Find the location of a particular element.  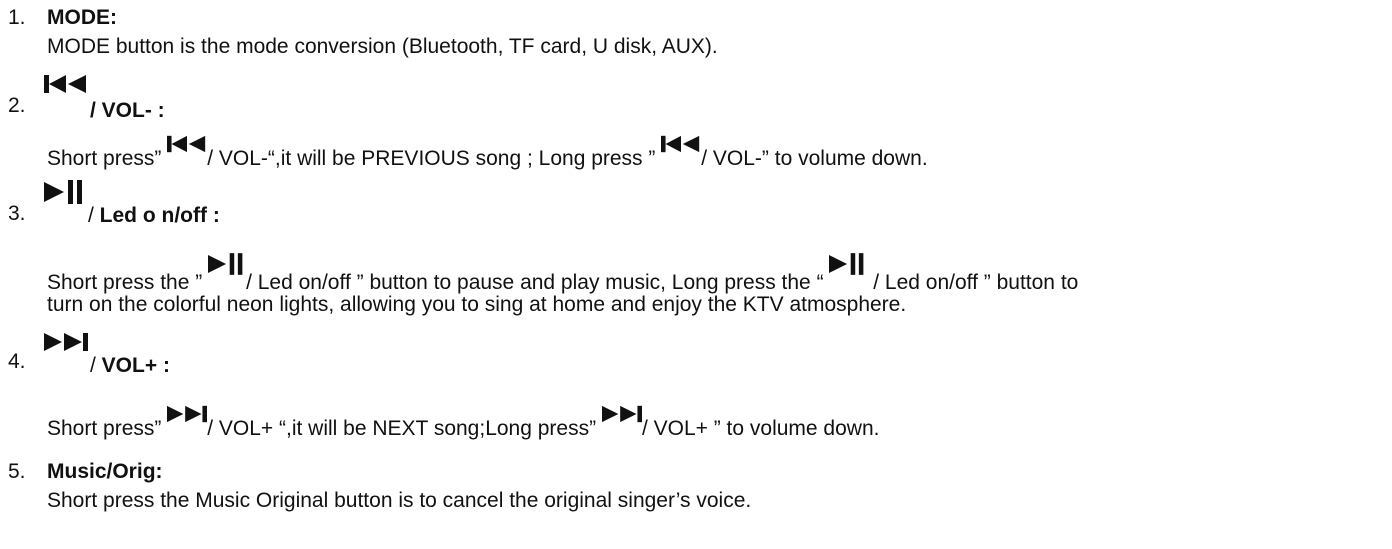

item-number: 2. is located at coordinates (17, 105).